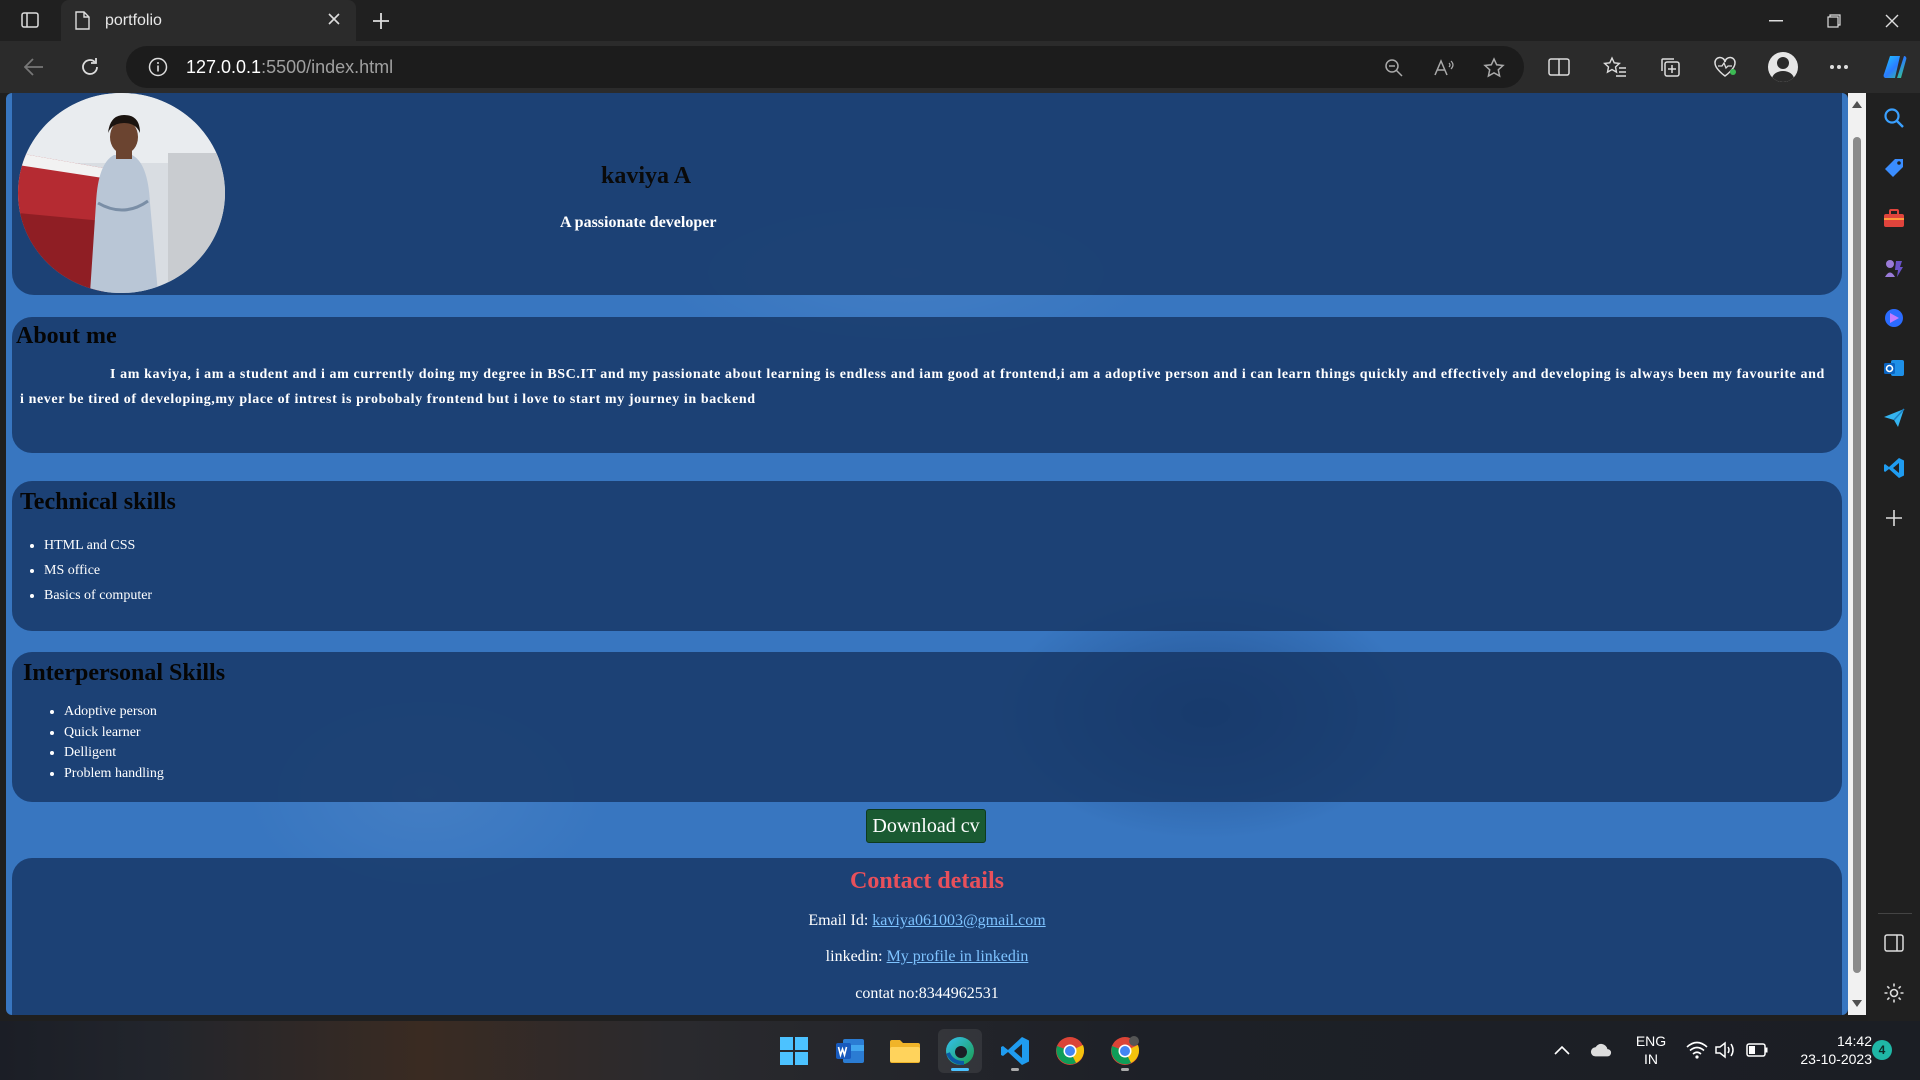 This screenshot has height=1080, width=1920. I want to click on region-code: IN, so click(1651, 1059).